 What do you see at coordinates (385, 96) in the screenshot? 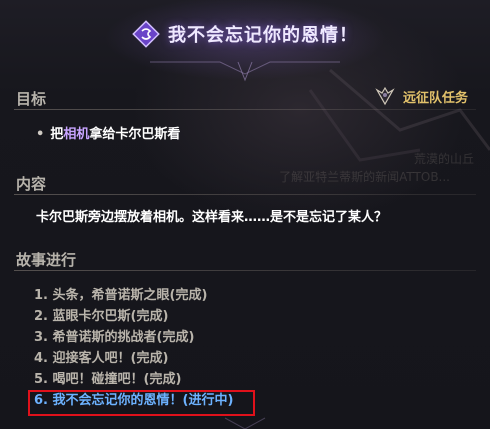
I see `expedition-emblem-icon` at bounding box center [385, 96].